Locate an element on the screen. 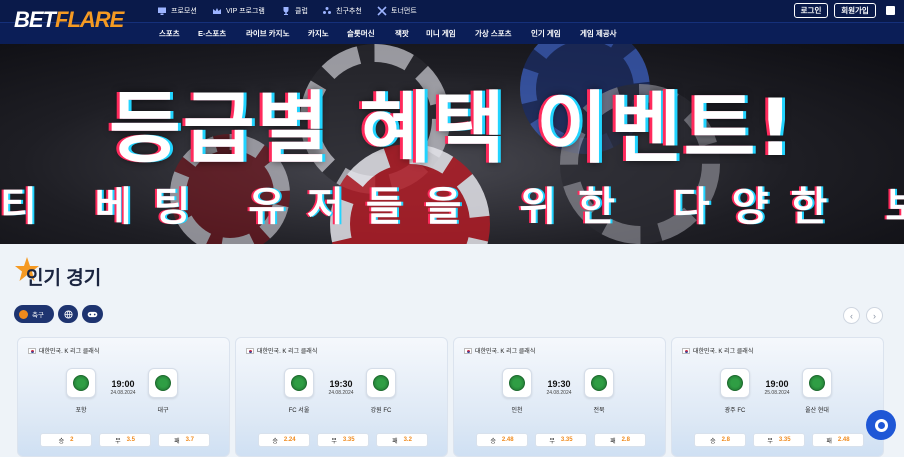  odds-away-button: 패 2.8 is located at coordinates (620, 440).